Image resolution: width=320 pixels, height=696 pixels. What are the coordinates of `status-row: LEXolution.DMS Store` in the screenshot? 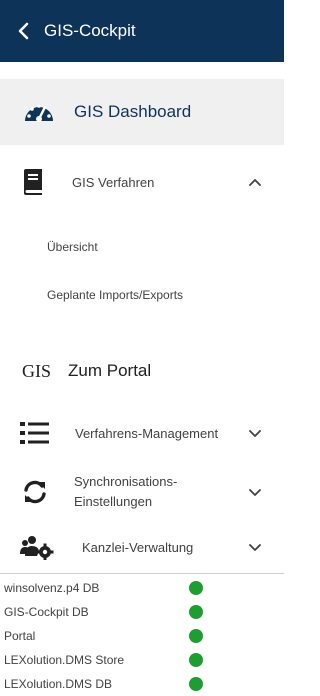 It's located at (142, 660).